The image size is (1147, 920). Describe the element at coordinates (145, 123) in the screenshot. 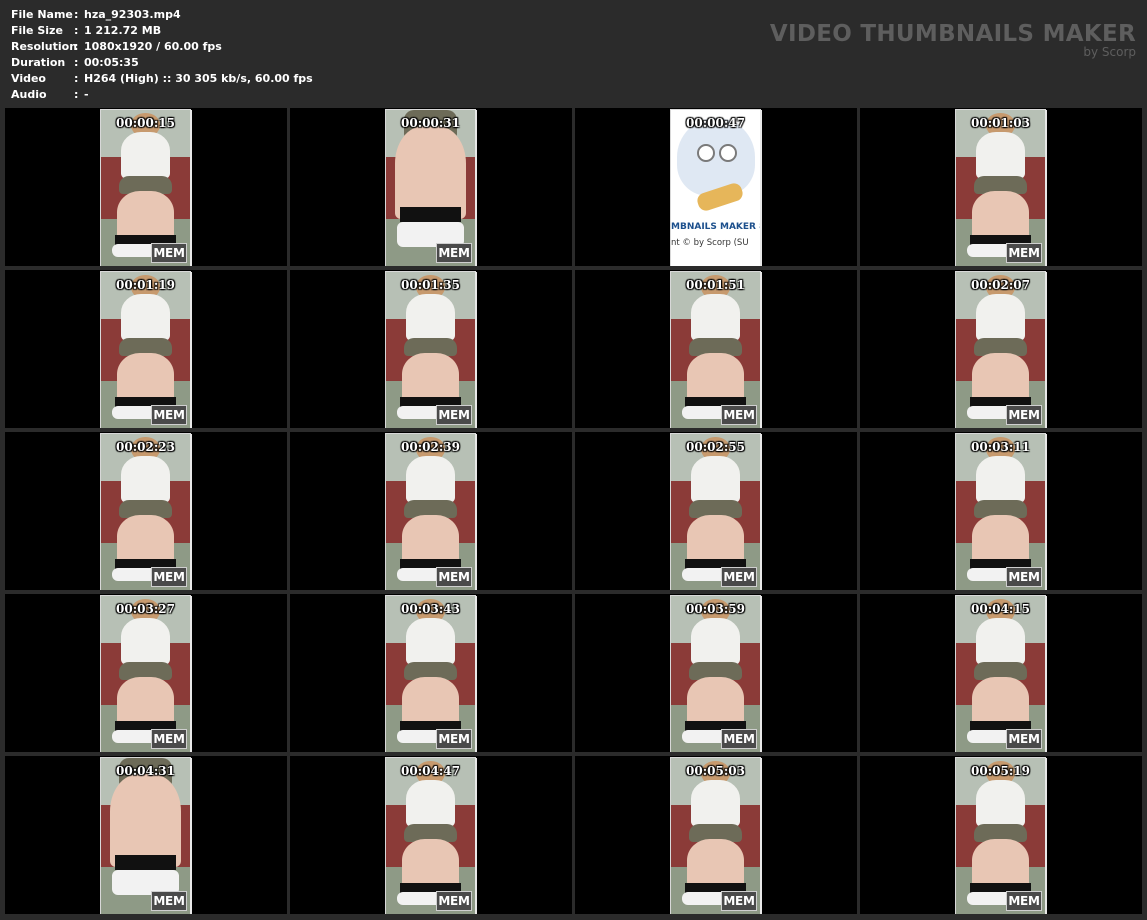

I see `timestamp-label: 00:00:15` at that location.